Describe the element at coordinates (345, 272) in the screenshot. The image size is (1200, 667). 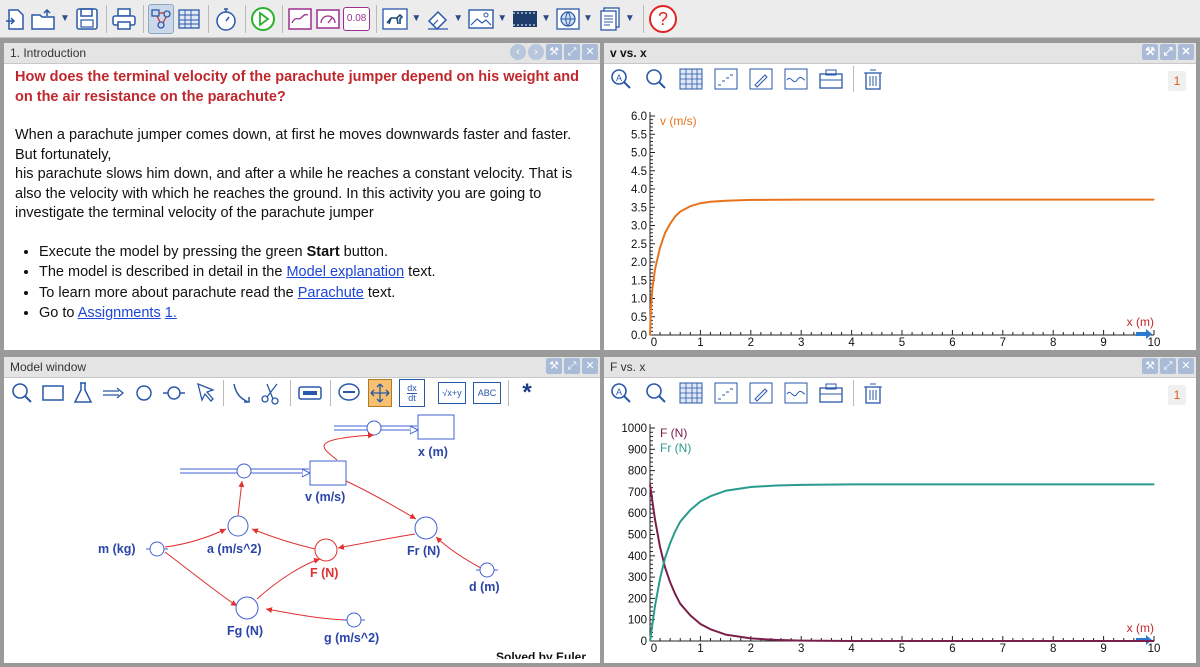
I see `model-explanation-link: Model explanation` at that location.